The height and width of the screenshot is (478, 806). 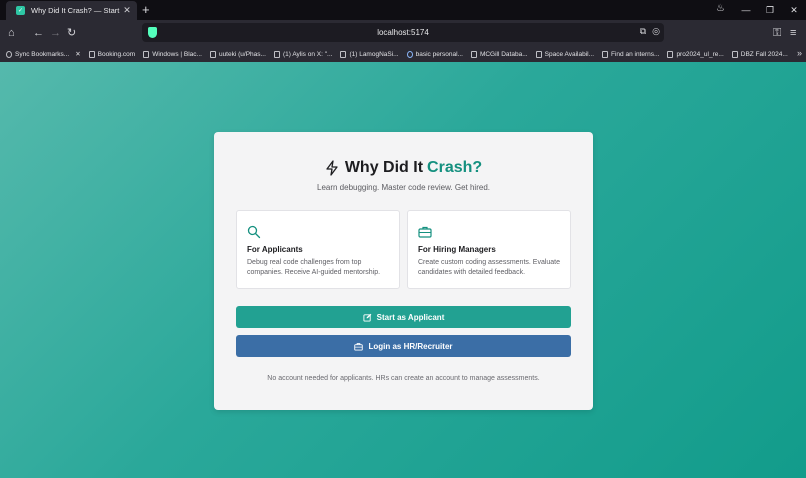 I want to click on title-main: Why Did It, so click(x=384, y=167).